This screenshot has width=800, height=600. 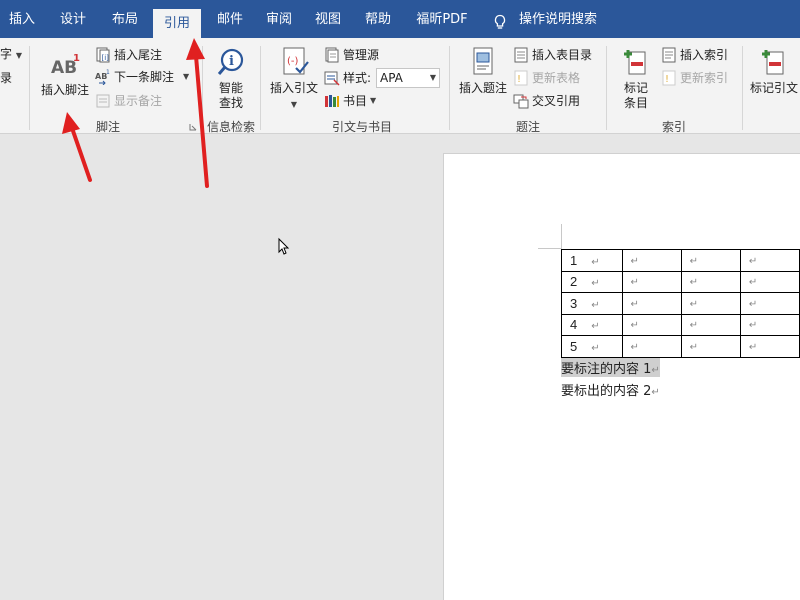 I want to click on manage-sources-label: 管理源, so click(x=361, y=55).